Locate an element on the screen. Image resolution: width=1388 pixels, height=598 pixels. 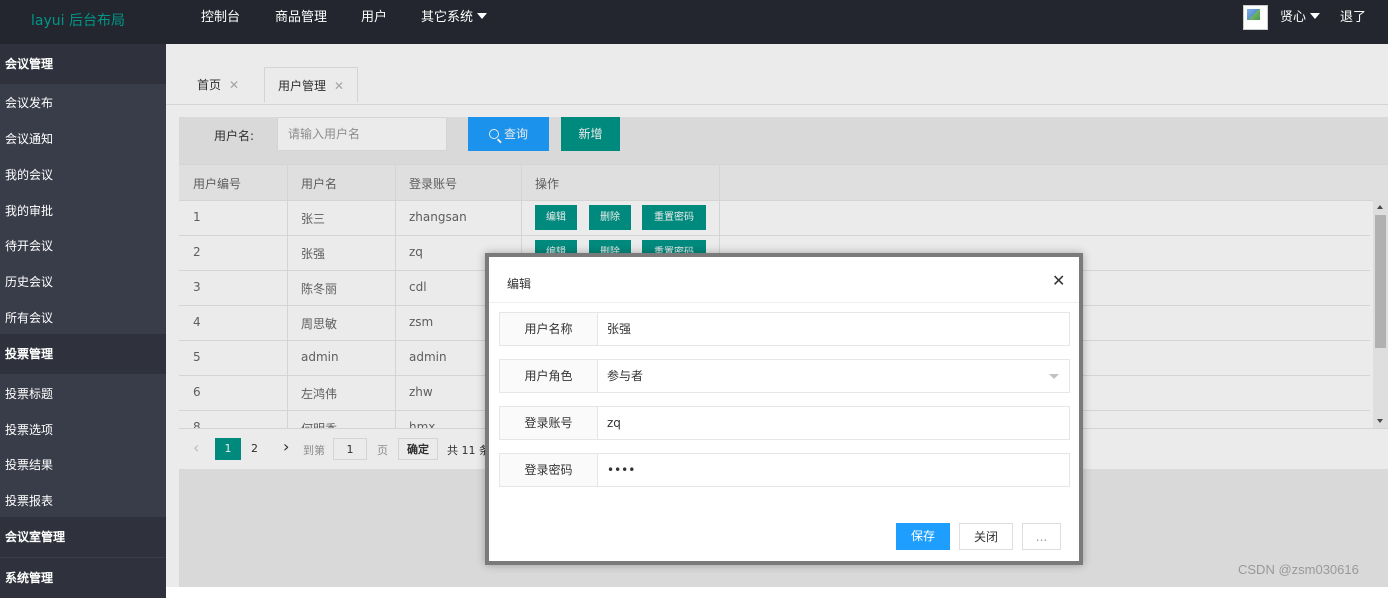
username-field: 张强 is located at coordinates (619, 329).